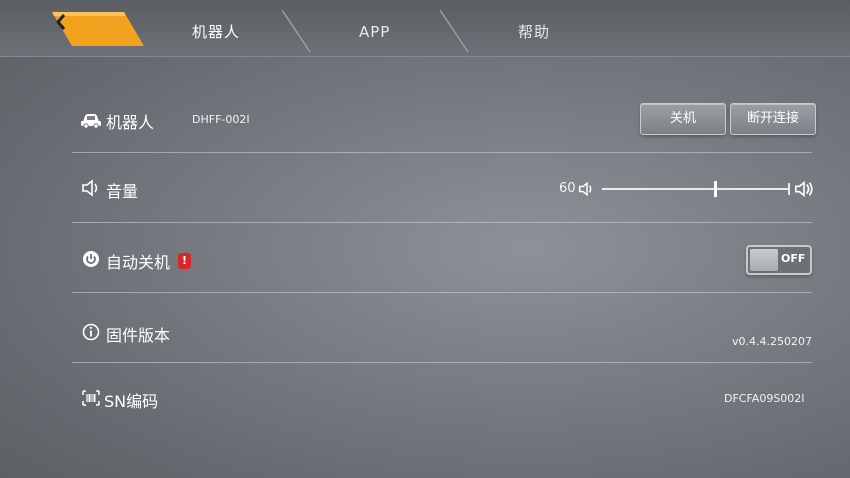  I want to click on disconnect-button: 断开连接, so click(773, 119).